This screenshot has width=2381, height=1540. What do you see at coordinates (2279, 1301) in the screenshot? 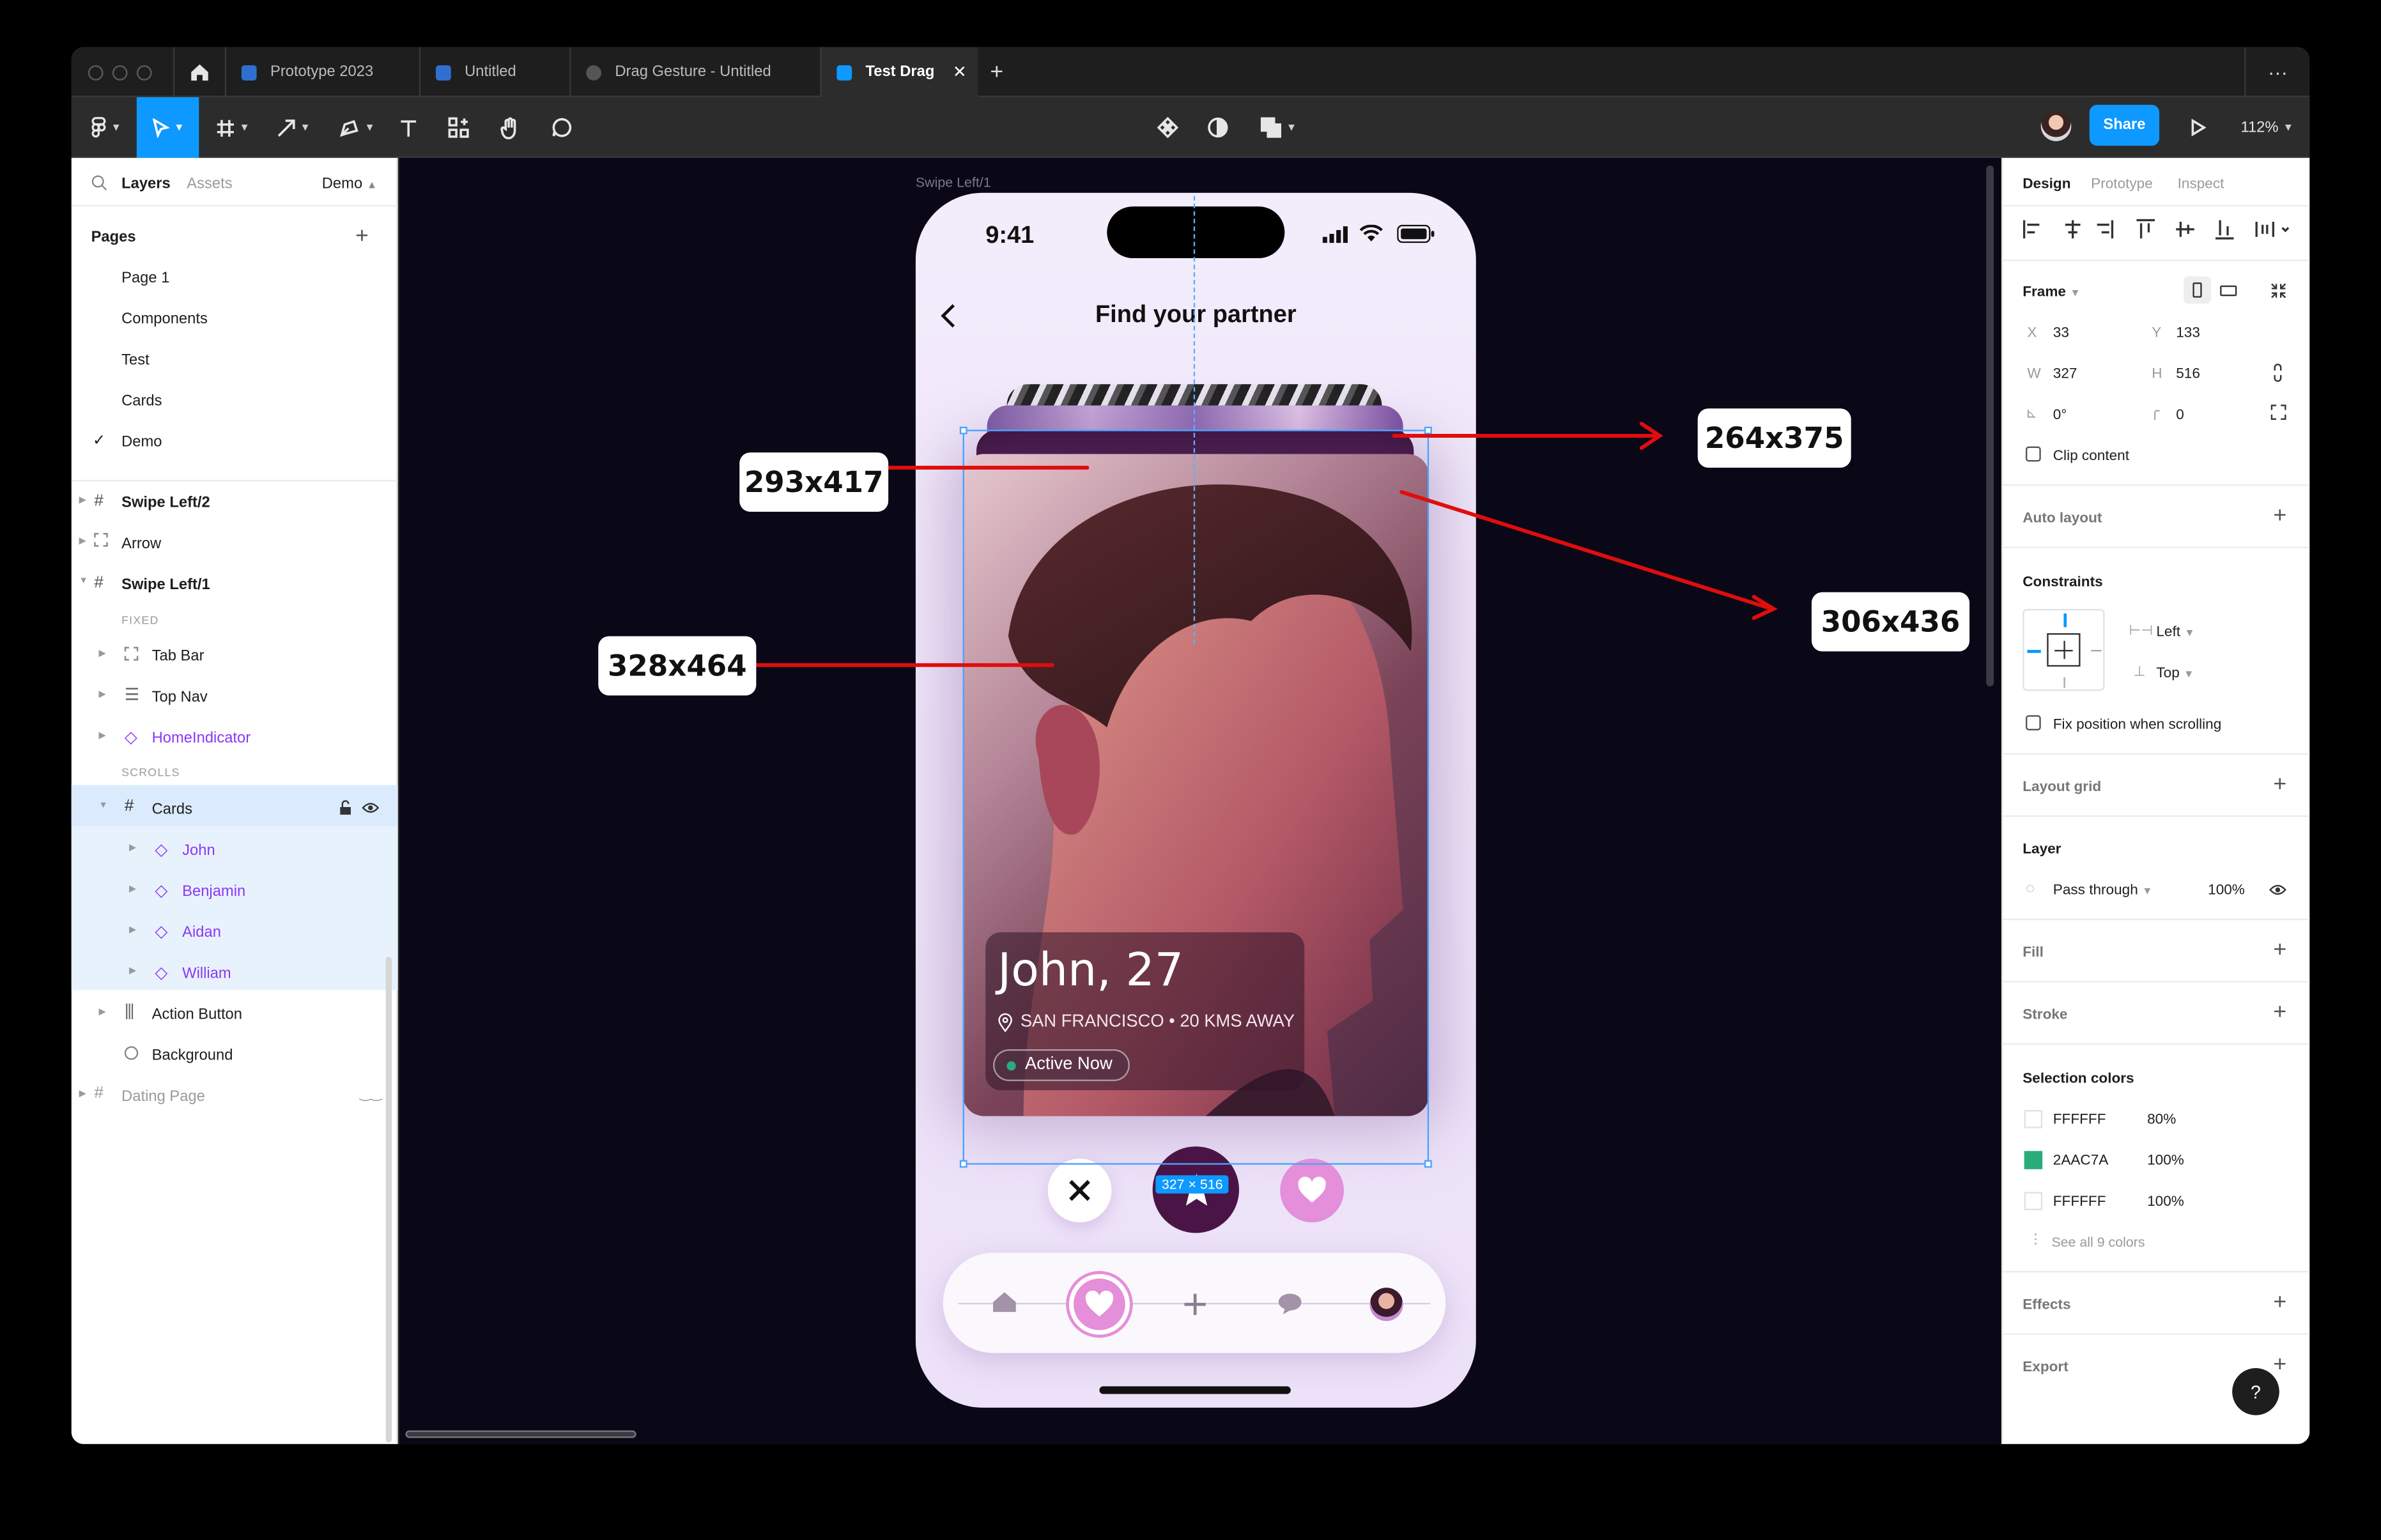
I see `add-effect-icon: +` at bounding box center [2279, 1301].